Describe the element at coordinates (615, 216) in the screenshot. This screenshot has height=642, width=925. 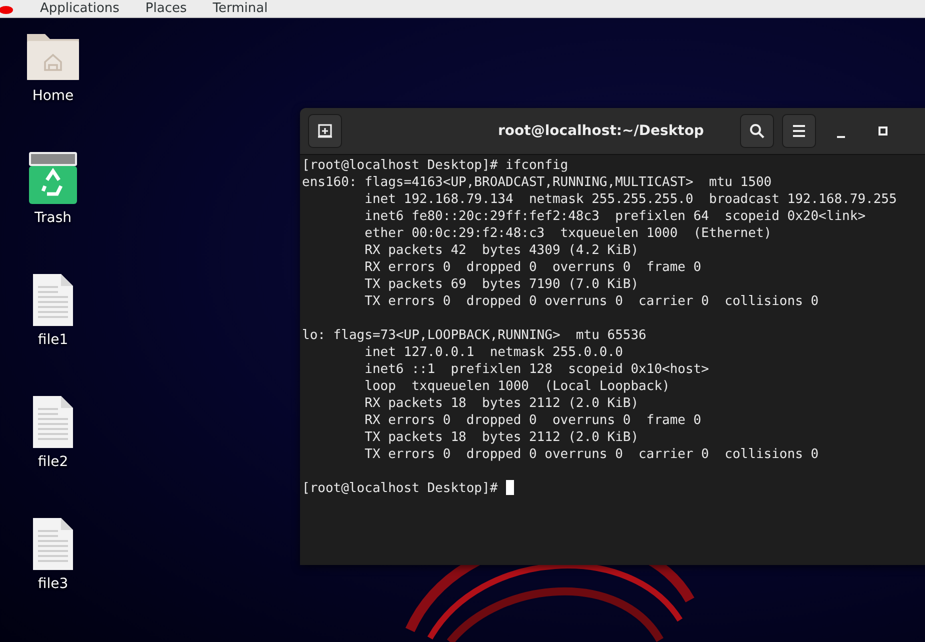
I see `terminal-output-line: inet6 fe80::20c:29ff:fef2:48c3 prefixlen 64 scopeid 0x20<link>` at that location.